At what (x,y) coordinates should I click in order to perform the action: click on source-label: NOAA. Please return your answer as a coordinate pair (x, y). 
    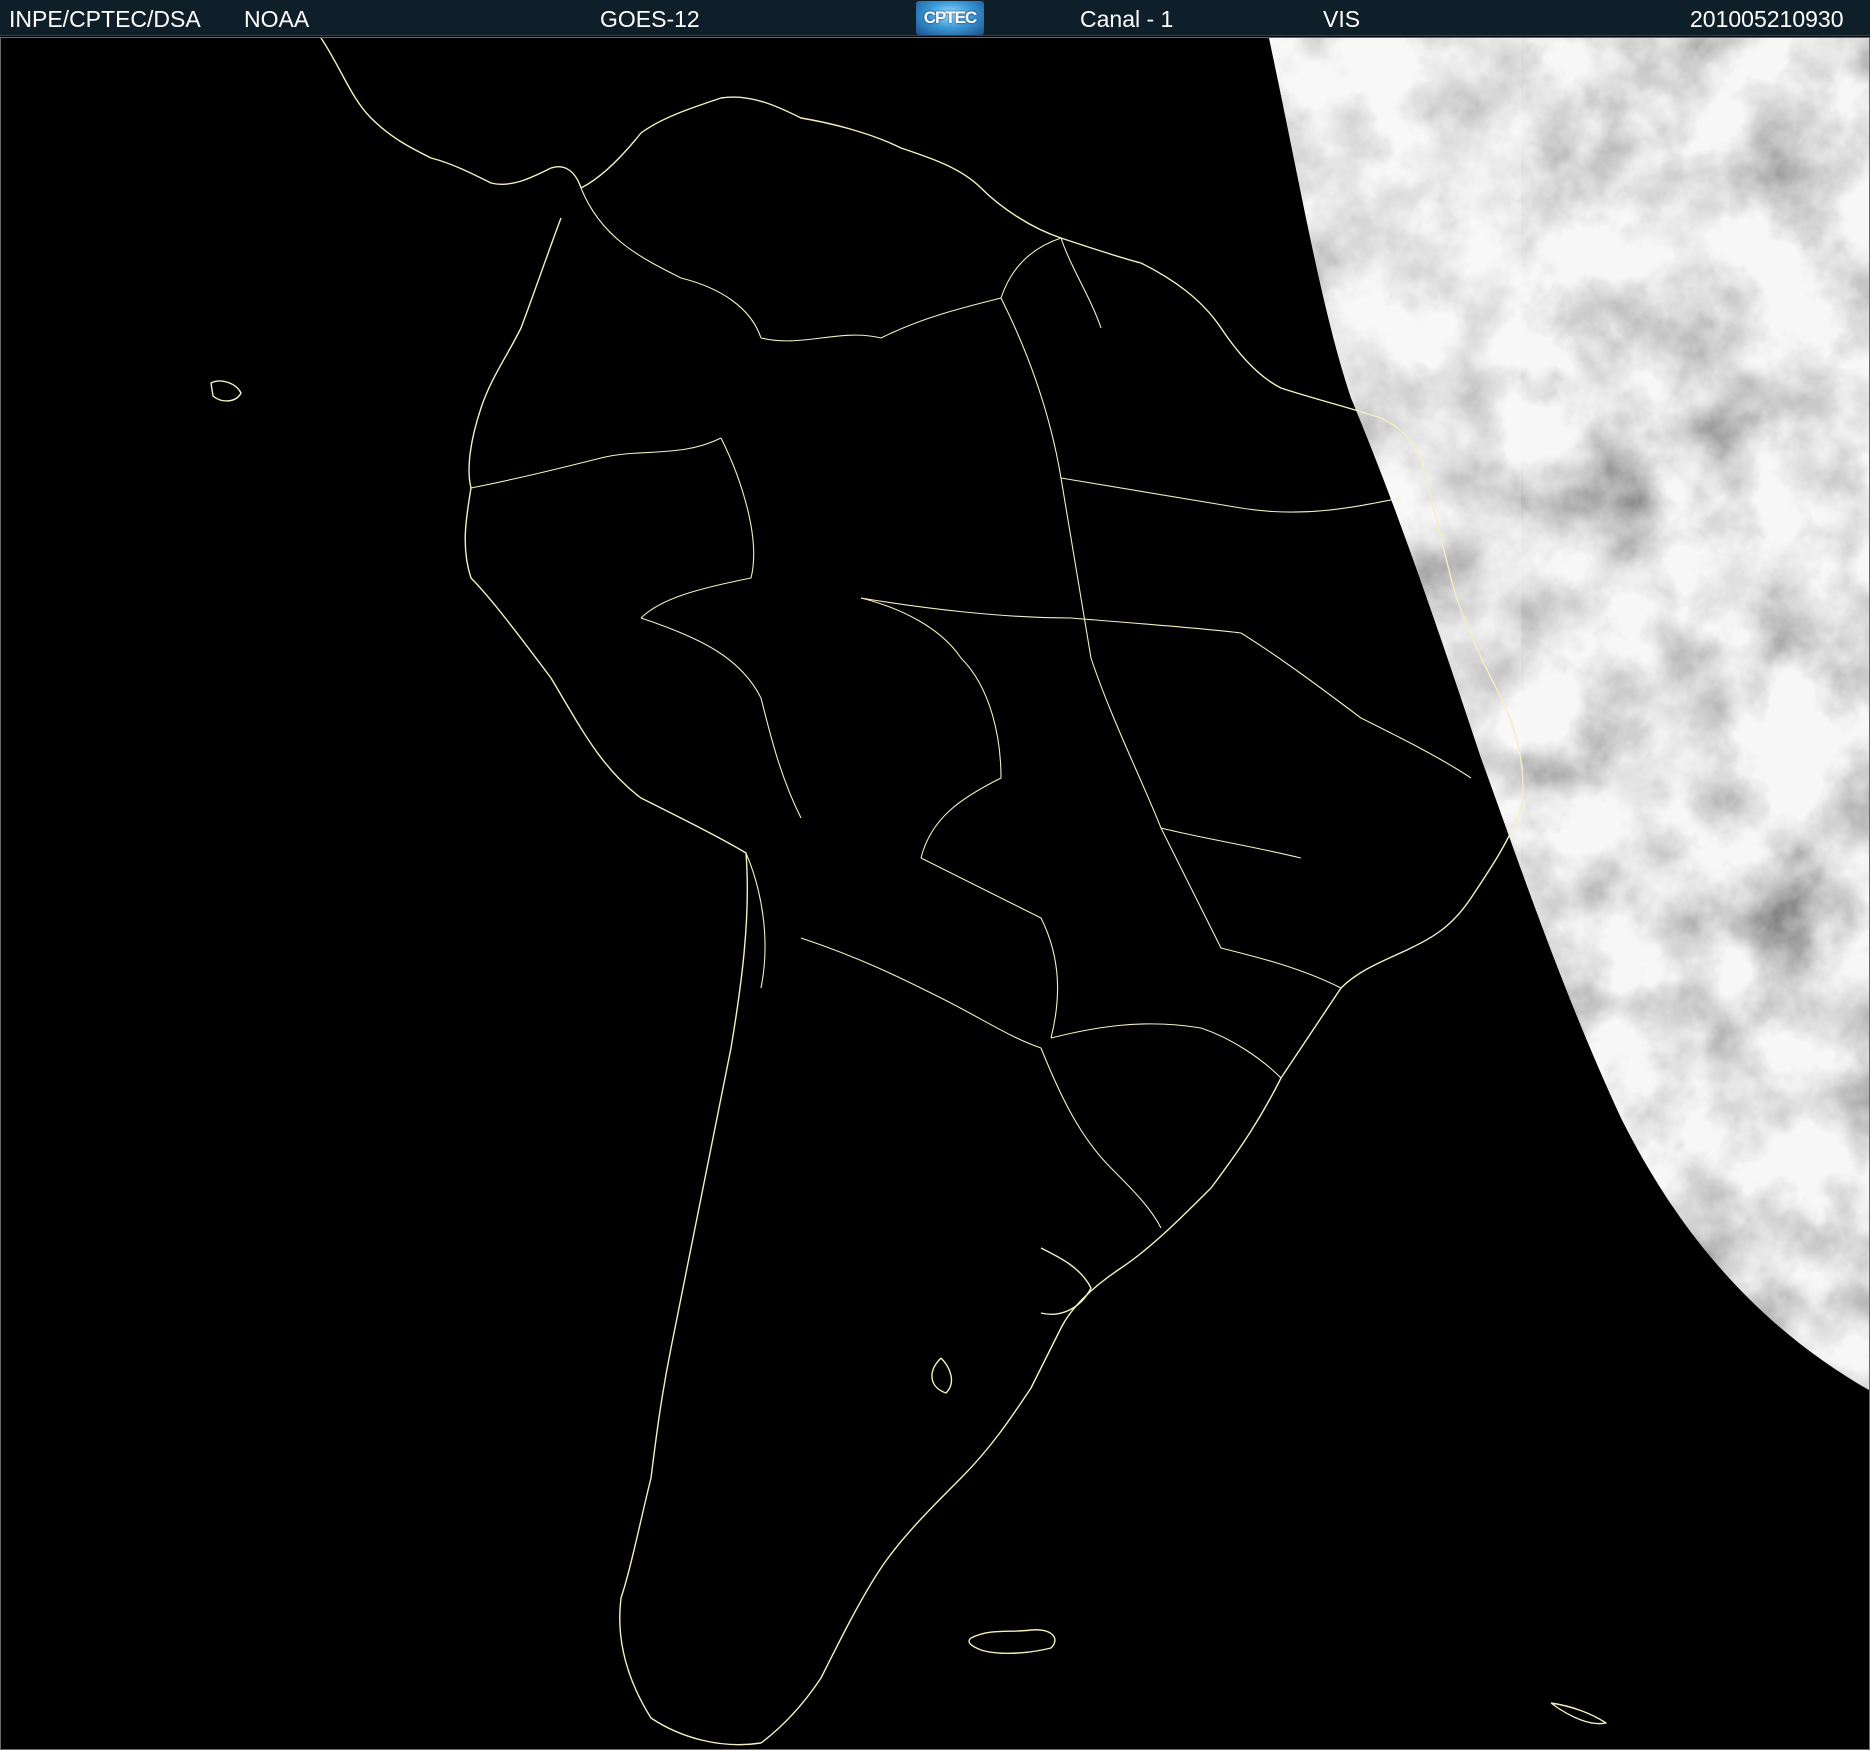
    Looking at the image, I should click on (277, 19).